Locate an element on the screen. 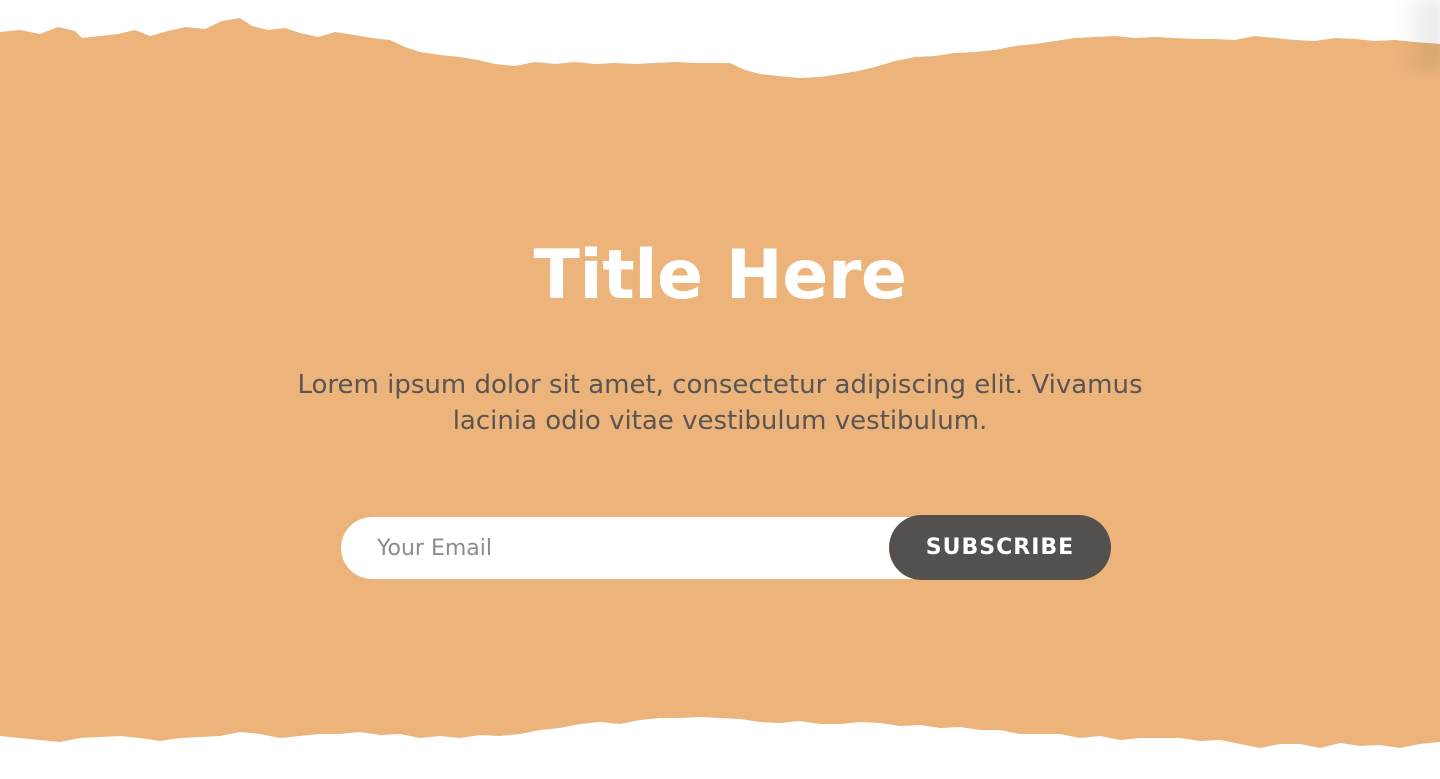 The height and width of the screenshot is (779, 1440). subscribe-form: SUBSCRIBE is located at coordinates (726, 547).